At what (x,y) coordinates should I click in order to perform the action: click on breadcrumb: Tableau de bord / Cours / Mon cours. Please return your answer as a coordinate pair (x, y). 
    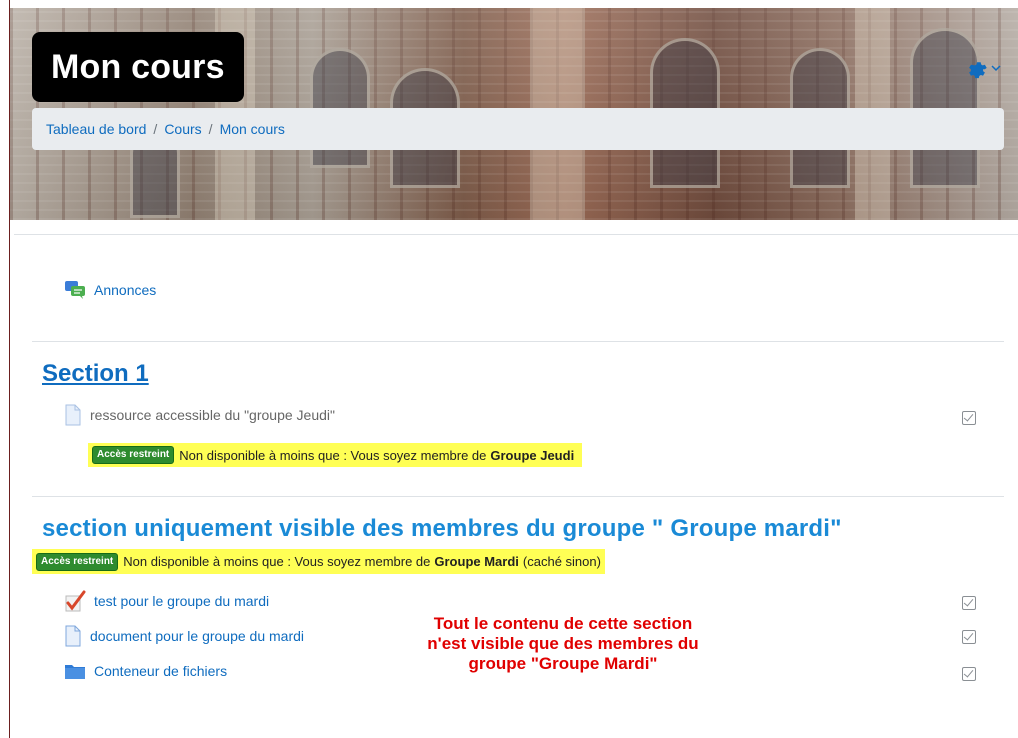
    Looking at the image, I should click on (518, 129).